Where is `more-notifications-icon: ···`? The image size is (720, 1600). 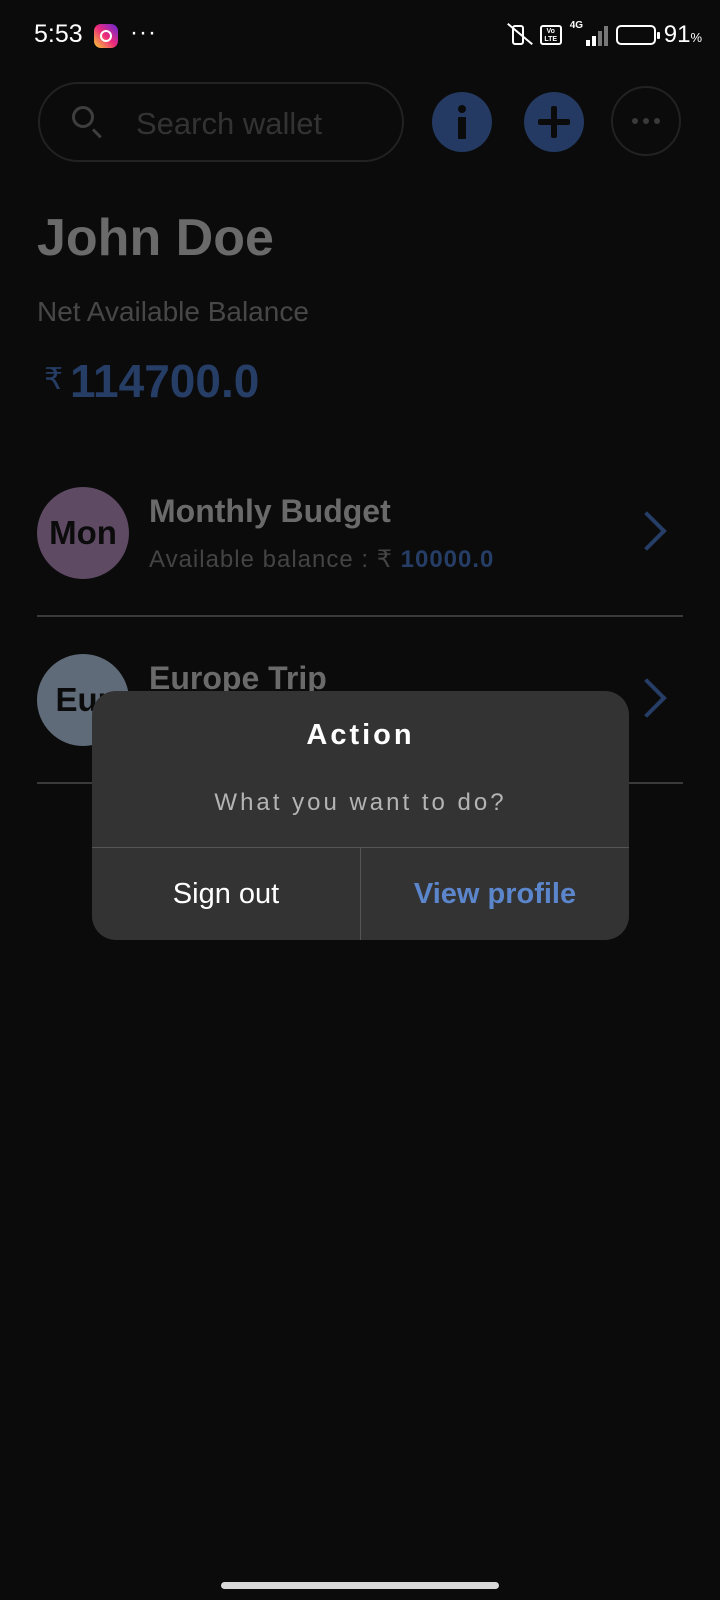
more-notifications-icon: ··· is located at coordinates (143, 32).